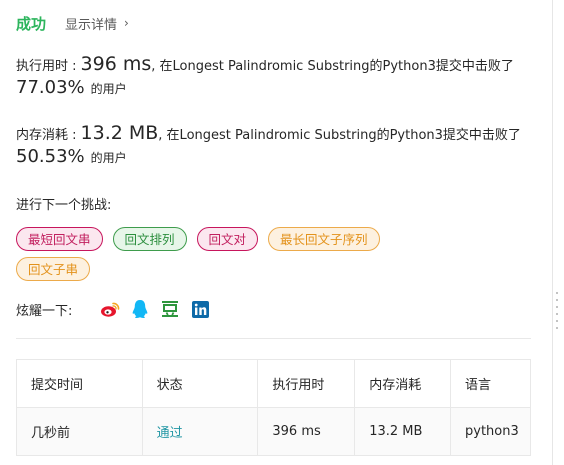 The width and height of the screenshot is (564, 465). I want to click on challenge-tags: 最短回文串 回文排列 回文对 最长回文子序列 回文子串, so click(231, 254).